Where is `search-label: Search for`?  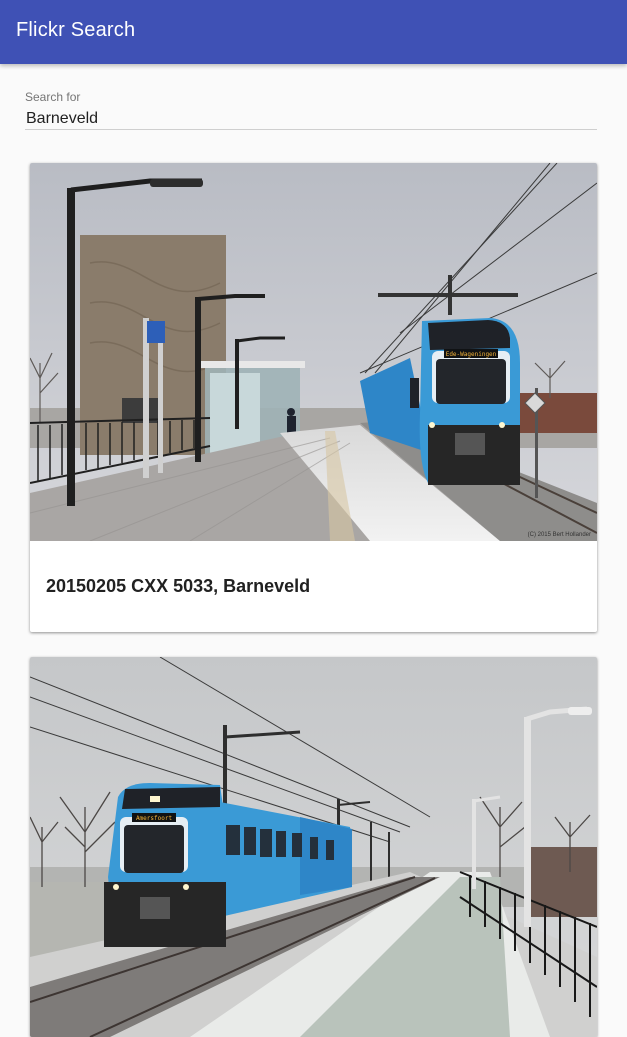
search-label: Search for is located at coordinates (53, 97).